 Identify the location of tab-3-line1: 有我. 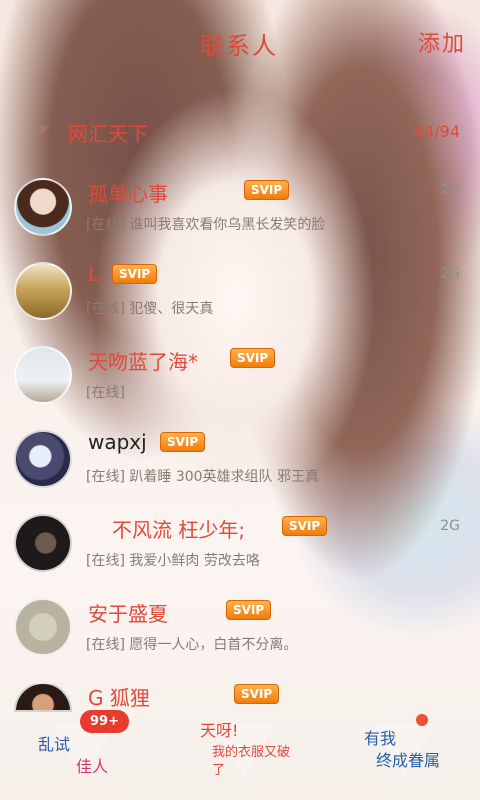
(380, 738).